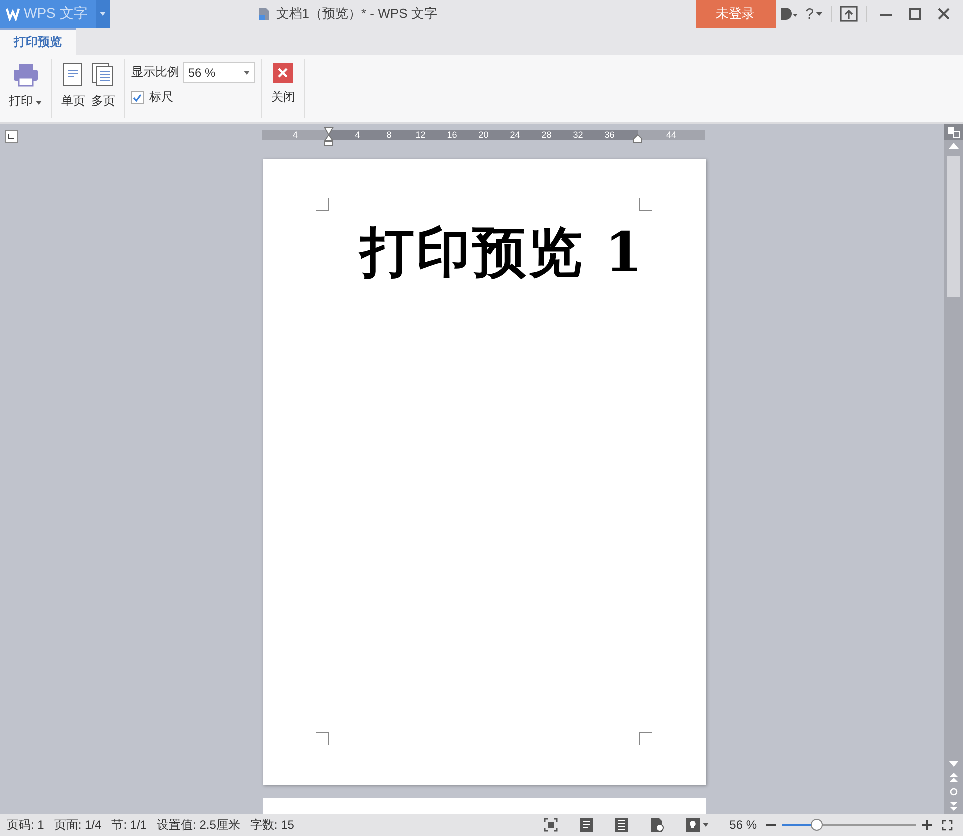  I want to click on fullscreen-icon, so click(947, 825).